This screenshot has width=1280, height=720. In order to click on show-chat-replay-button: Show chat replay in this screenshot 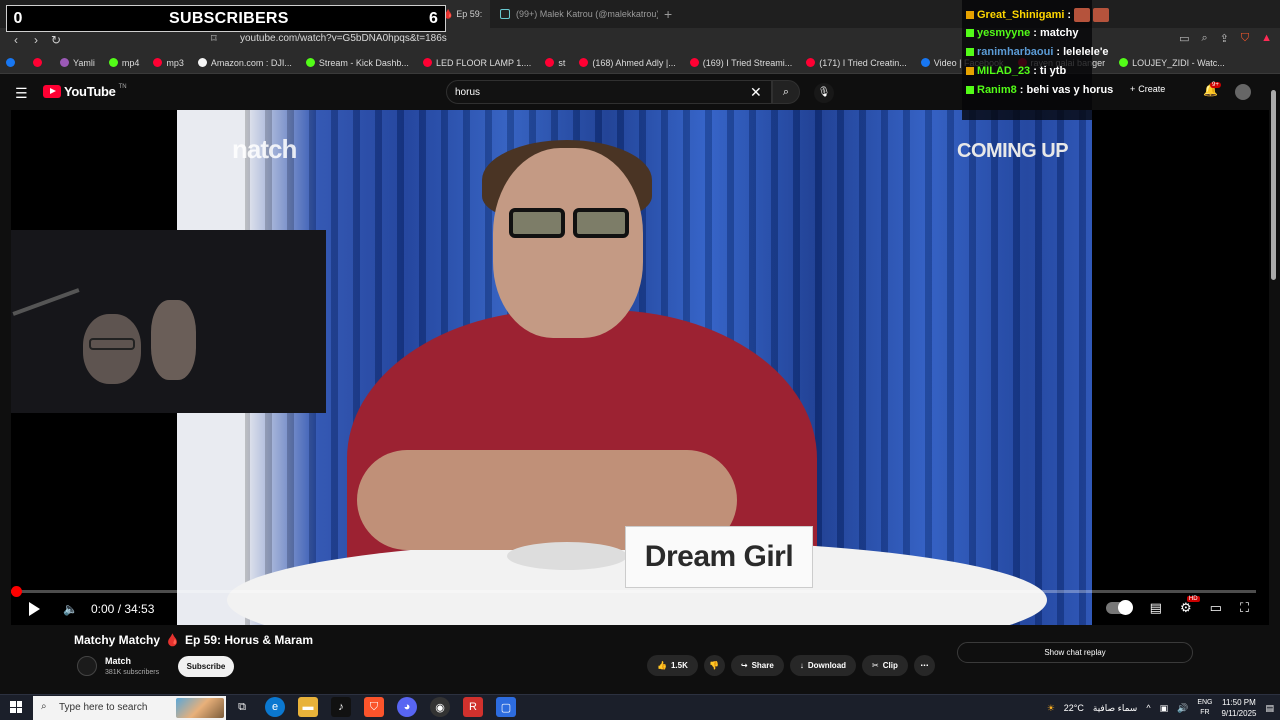, I will do `click(1075, 652)`.